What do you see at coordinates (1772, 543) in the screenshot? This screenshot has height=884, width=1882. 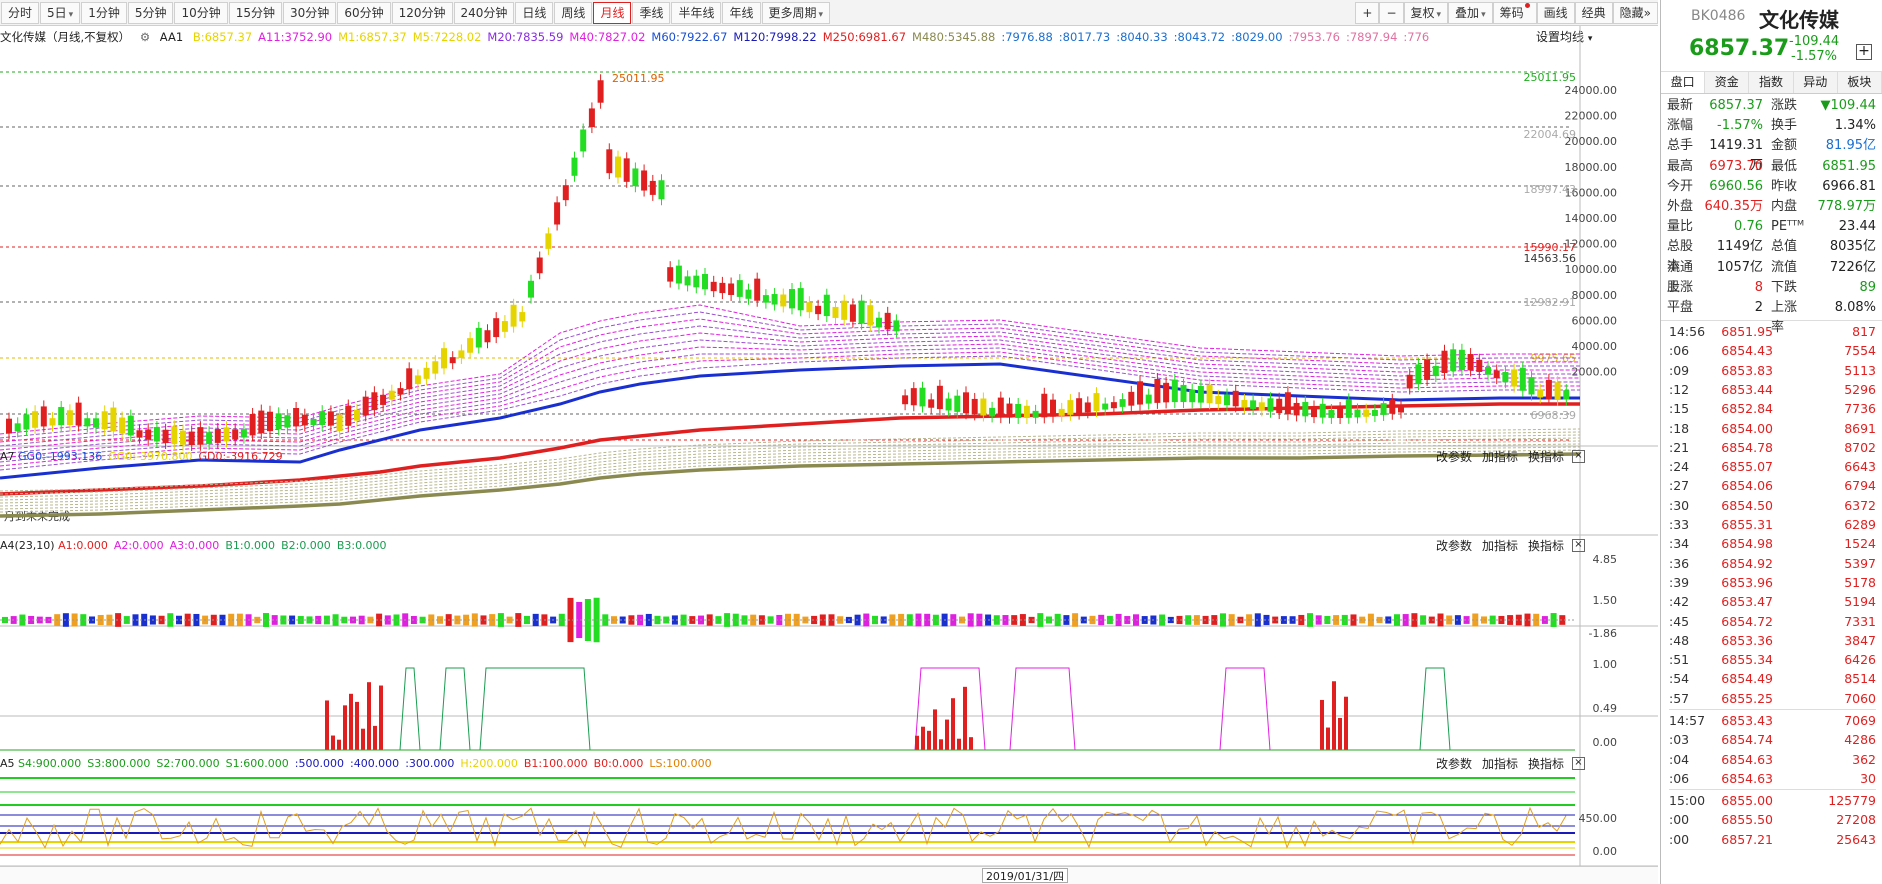 I see `tick-row: :34 6854.98 1524` at bounding box center [1772, 543].